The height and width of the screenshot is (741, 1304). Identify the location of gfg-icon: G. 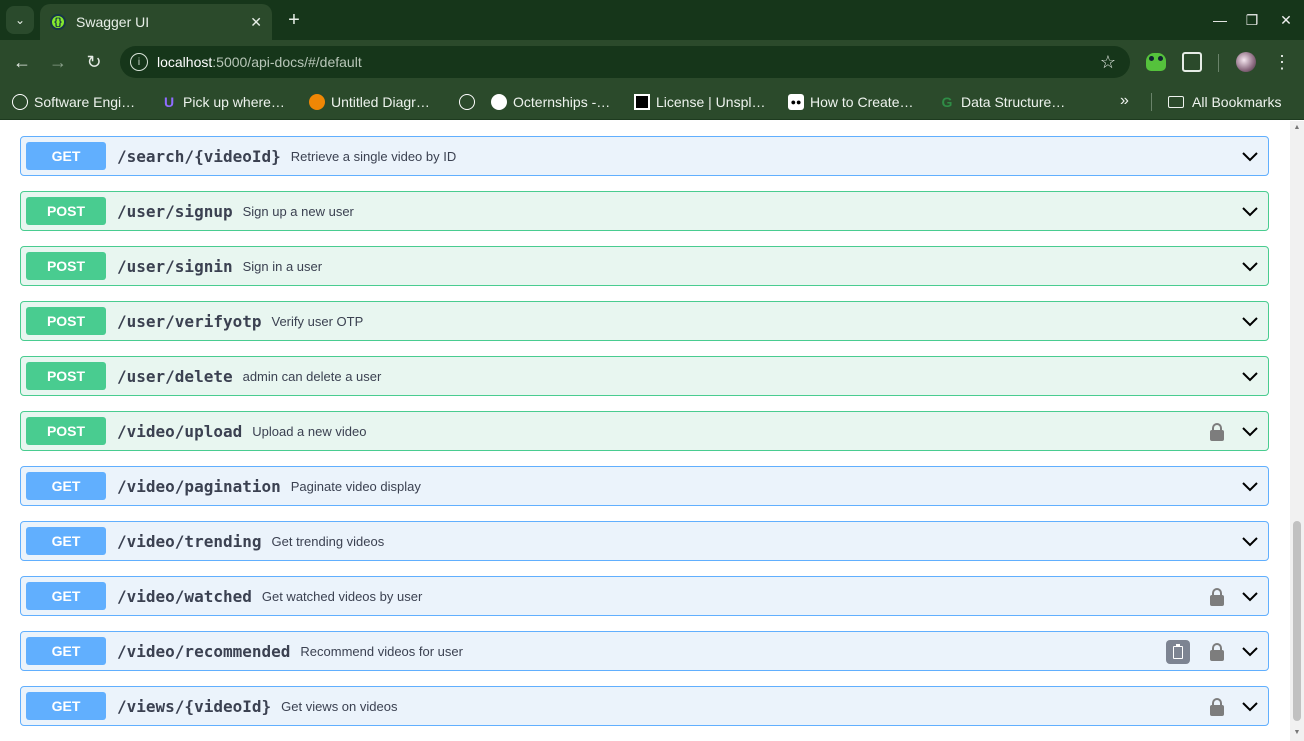
(947, 102).